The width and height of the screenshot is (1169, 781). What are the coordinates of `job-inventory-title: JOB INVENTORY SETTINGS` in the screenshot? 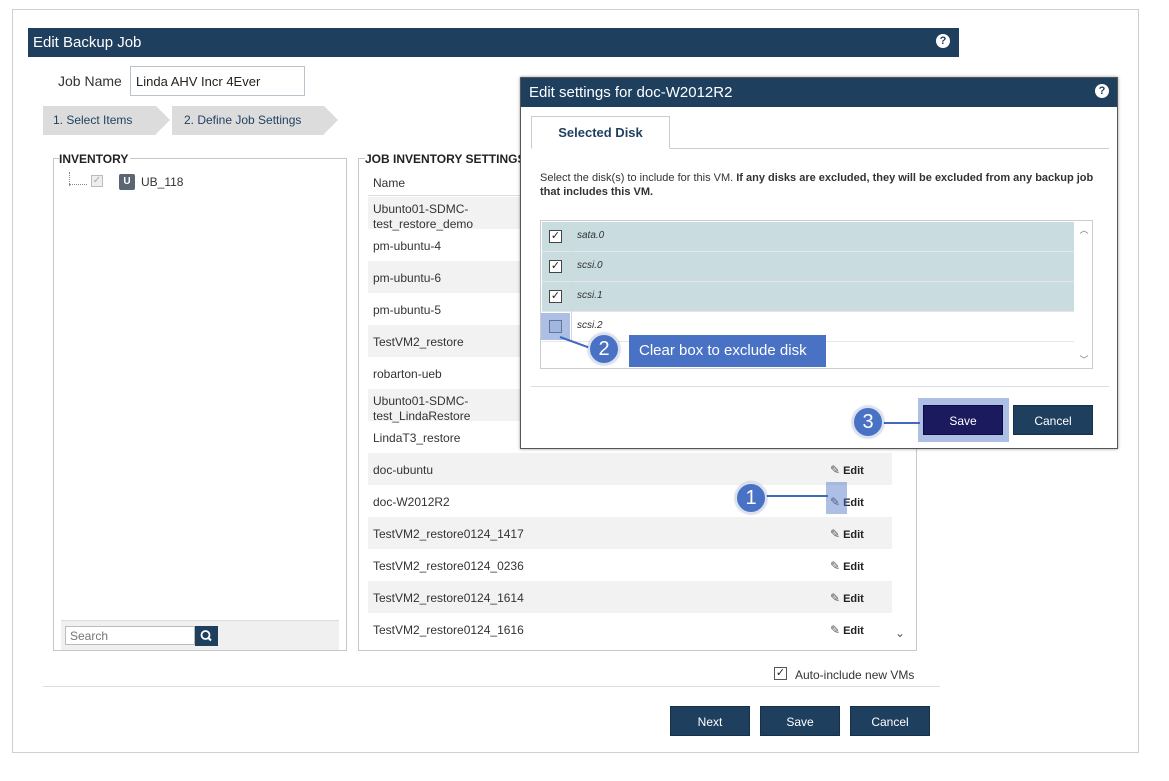 It's located at (446, 159).